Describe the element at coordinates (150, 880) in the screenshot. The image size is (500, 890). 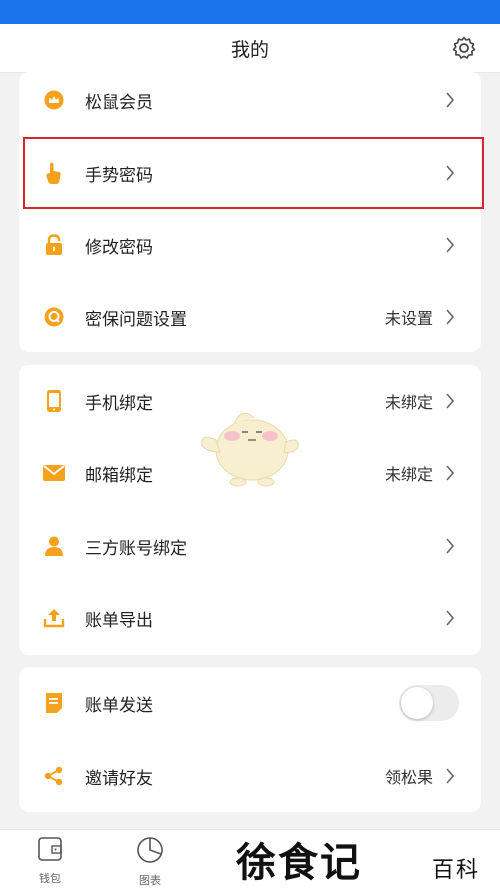
I see `tab-label: 图表` at that location.